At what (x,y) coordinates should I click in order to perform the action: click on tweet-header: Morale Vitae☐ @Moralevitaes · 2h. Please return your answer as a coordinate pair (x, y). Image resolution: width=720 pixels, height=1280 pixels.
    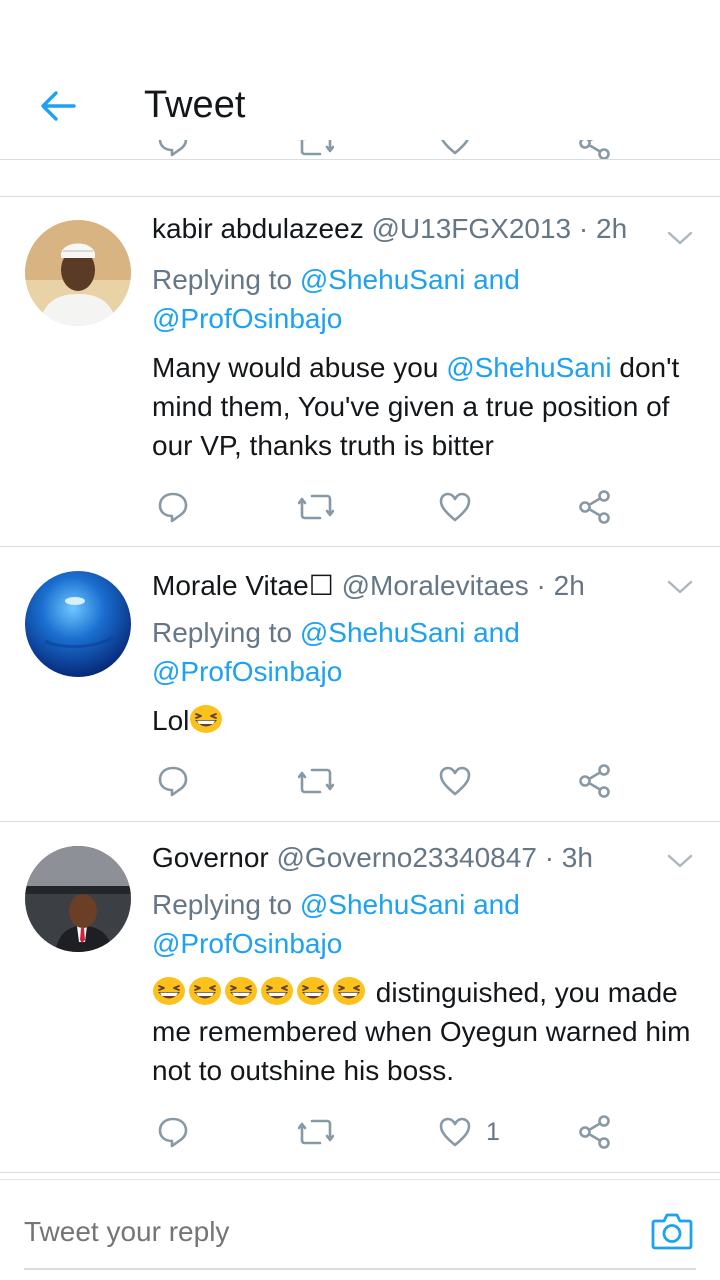
    Looking at the image, I should click on (426, 589).